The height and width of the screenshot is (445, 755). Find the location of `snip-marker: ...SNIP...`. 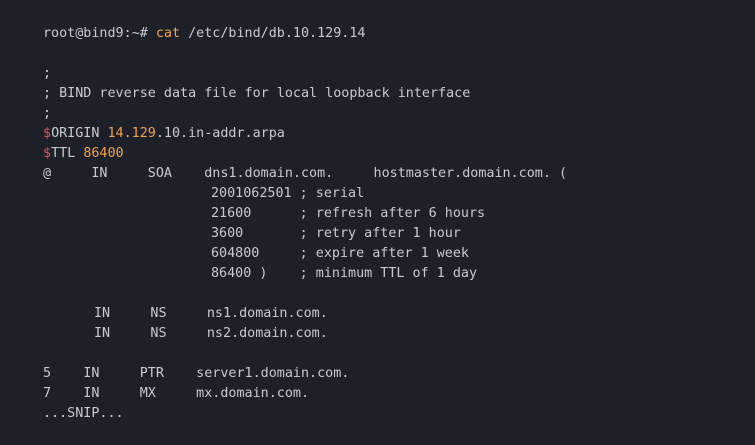

snip-marker: ...SNIP... is located at coordinates (83, 413).